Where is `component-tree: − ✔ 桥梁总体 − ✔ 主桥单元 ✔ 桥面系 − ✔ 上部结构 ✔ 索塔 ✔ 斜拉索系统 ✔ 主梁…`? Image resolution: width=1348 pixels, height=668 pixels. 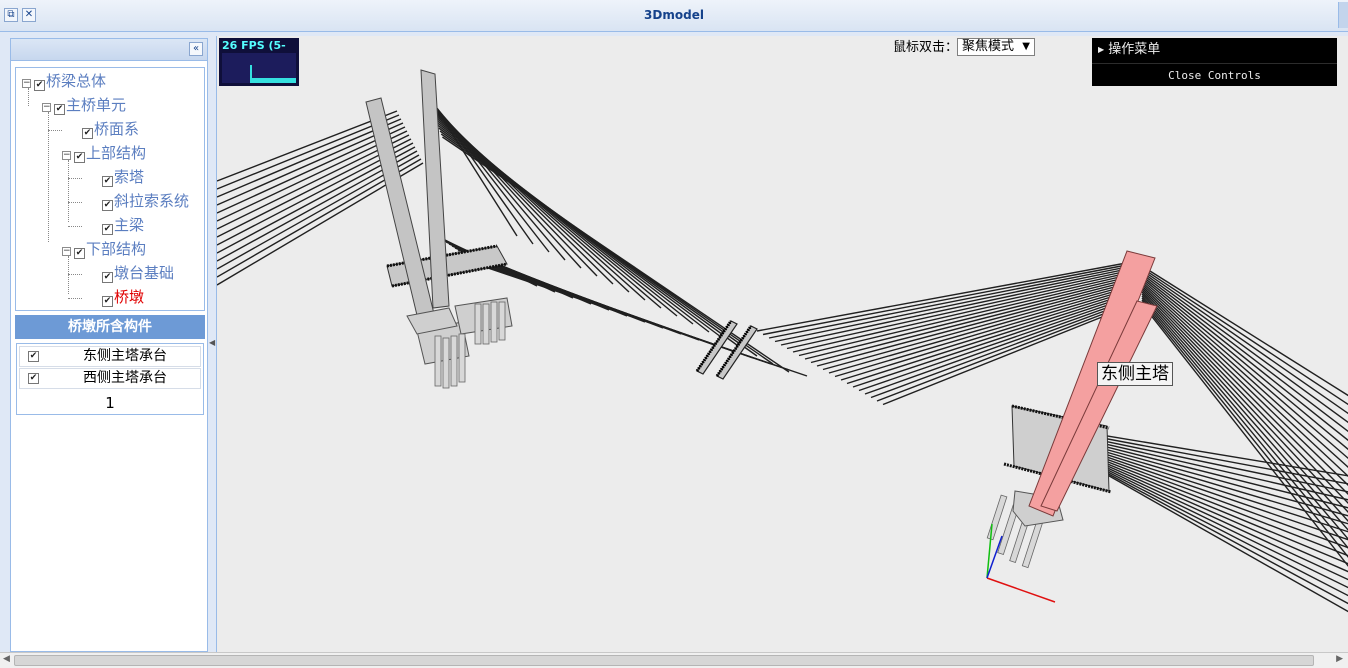 component-tree: − ✔ 桥梁总体 − ✔ 主桥单元 ✔ 桥面系 − ✔ 上部结构 ✔ 索塔 ✔ 斜拉索系统 ✔ 主梁… is located at coordinates (110, 189).